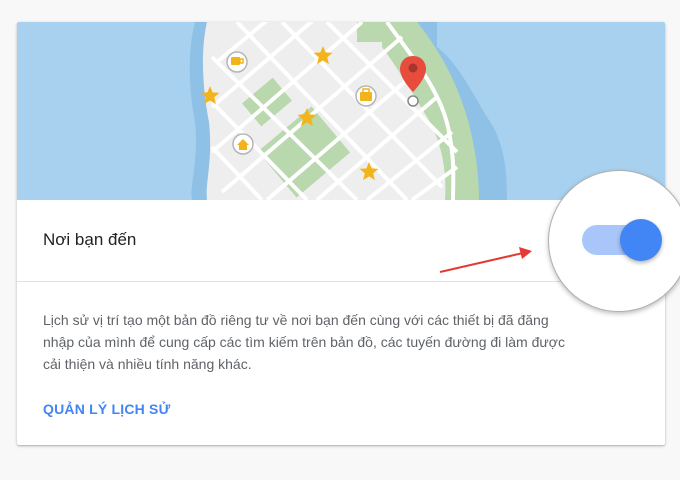  I want to click on toggle-knob, so click(641, 240).